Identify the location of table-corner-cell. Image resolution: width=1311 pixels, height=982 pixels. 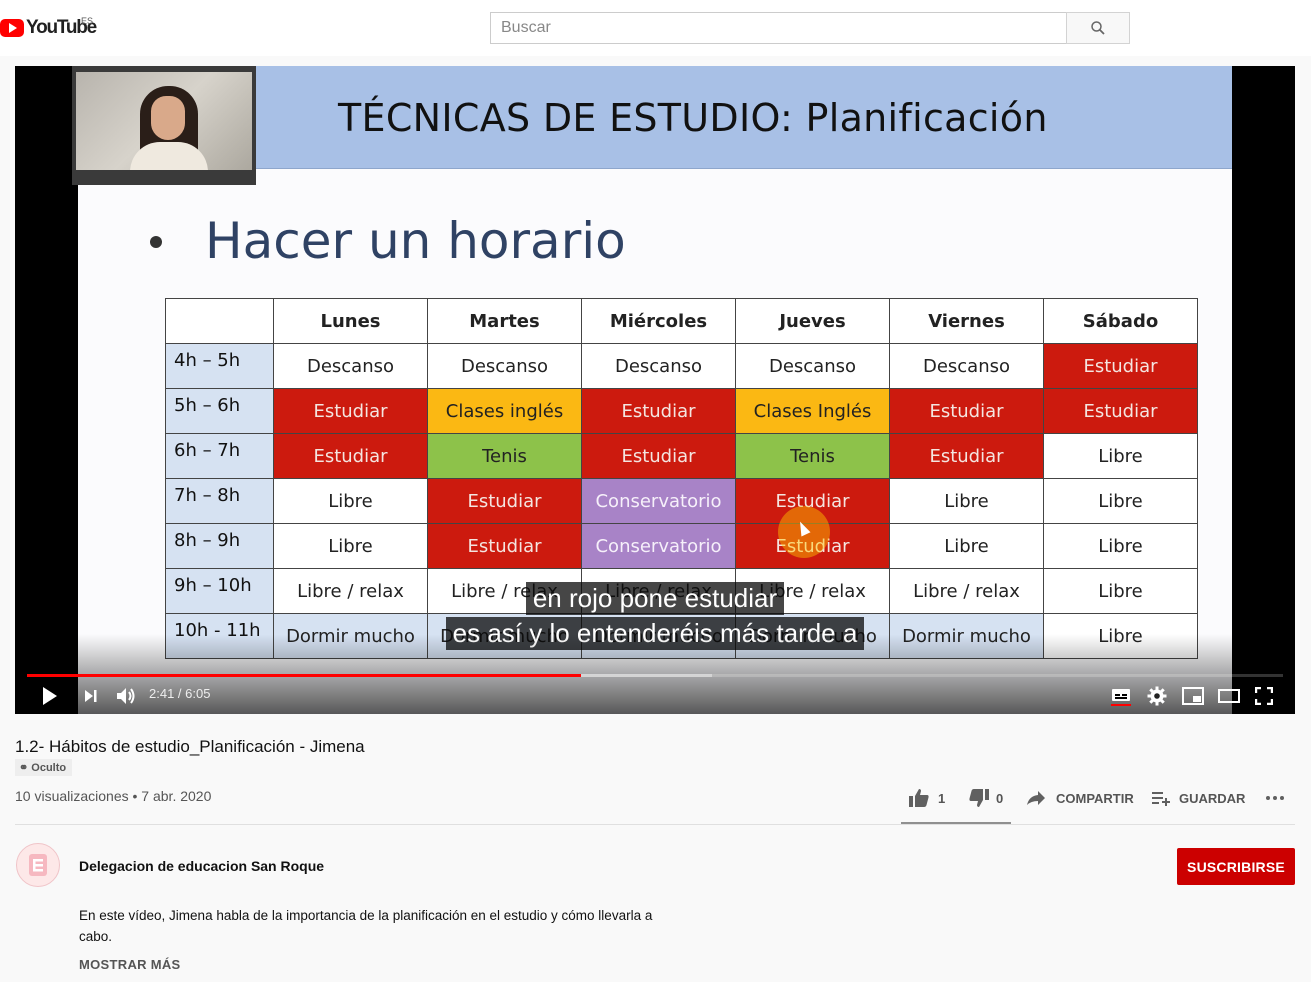
(219, 321).